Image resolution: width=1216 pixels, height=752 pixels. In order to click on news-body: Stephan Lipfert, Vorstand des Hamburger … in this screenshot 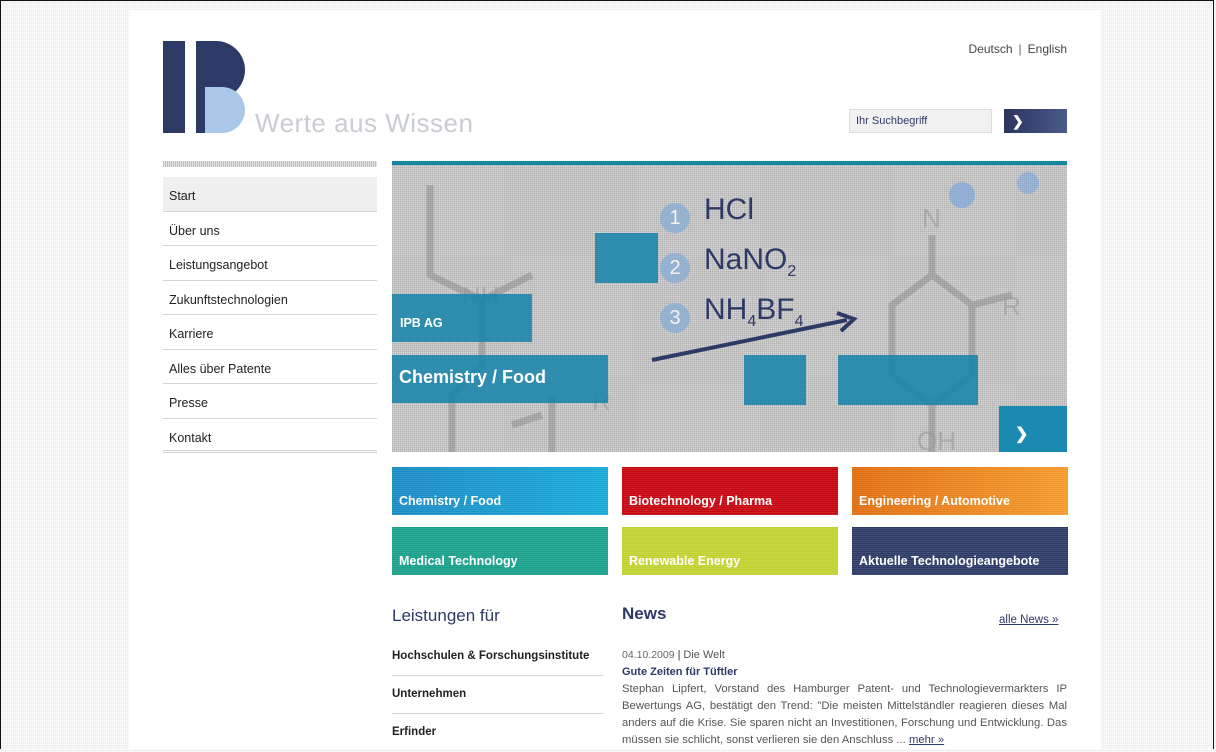, I will do `click(844, 715)`.